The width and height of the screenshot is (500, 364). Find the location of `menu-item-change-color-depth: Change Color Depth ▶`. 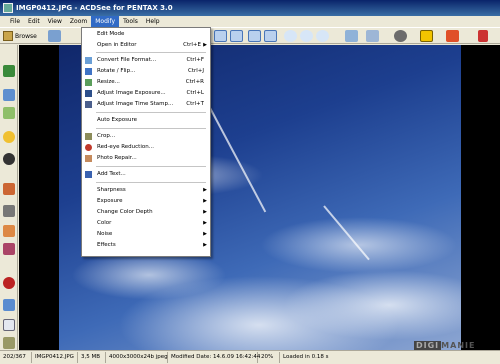

menu-item-change-color-depth: Change Color Depth ▶ is located at coordinates (146, 212).